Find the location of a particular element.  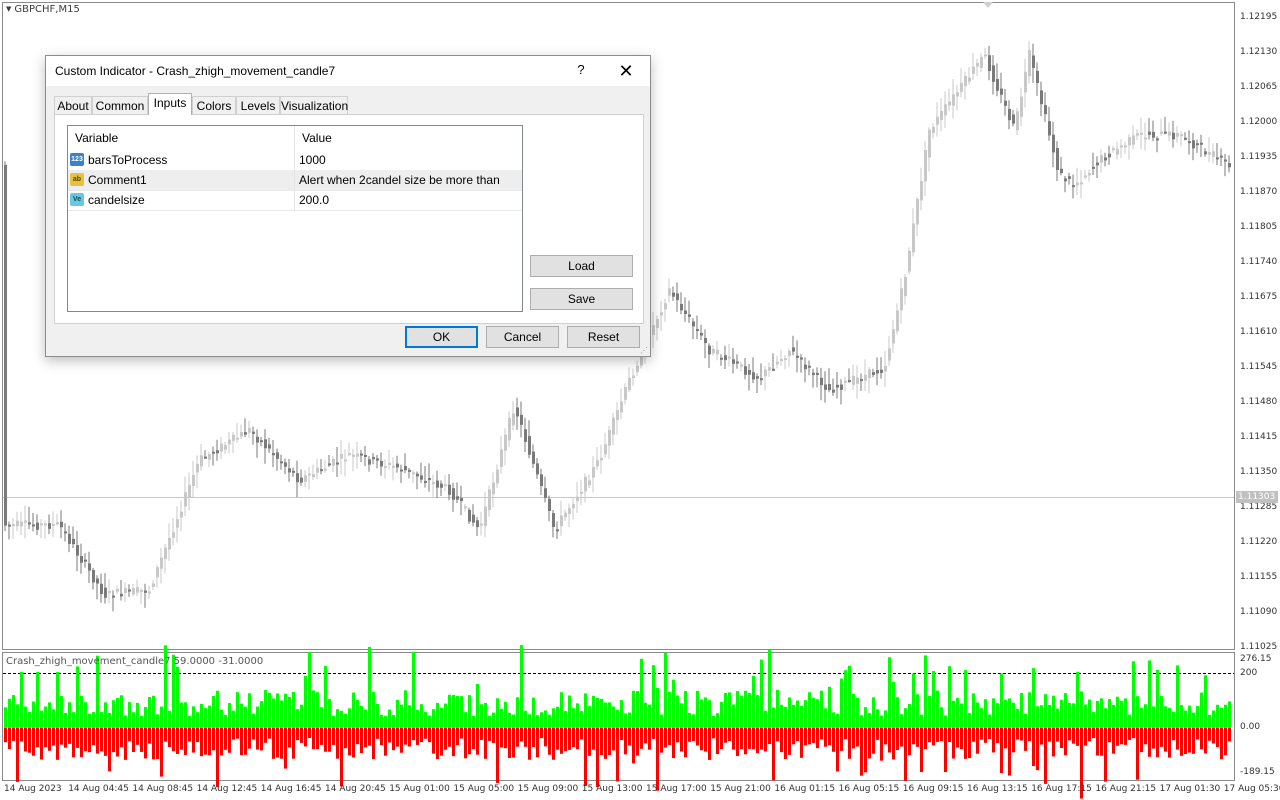

integer-type-icon: 123 is located at coordinates (77, 159).